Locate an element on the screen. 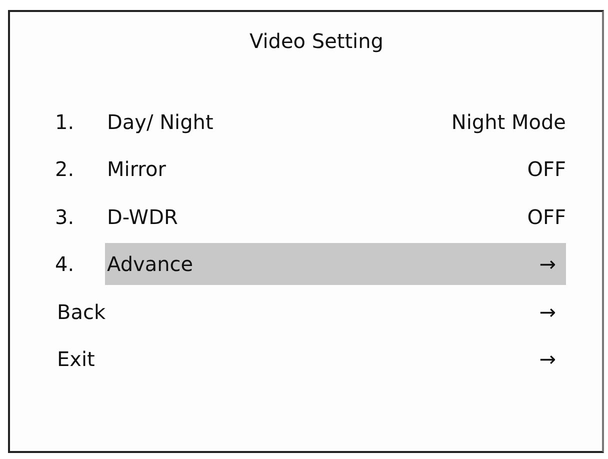  item-value: Night Mode is located at coordinates (508, 122).